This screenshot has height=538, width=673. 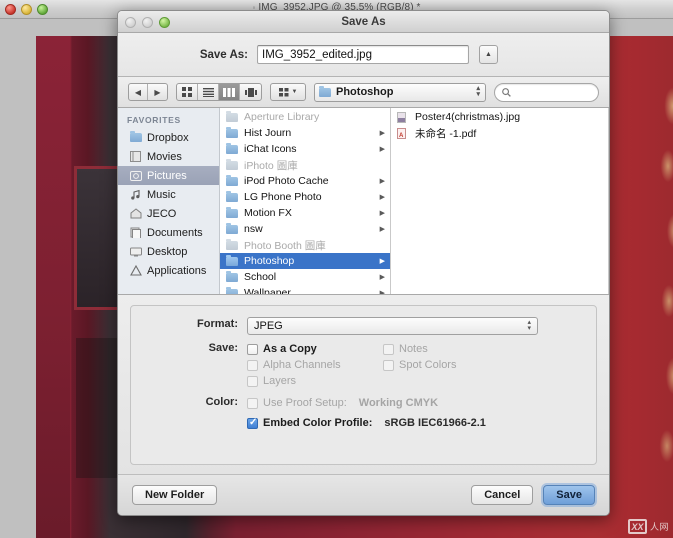 I want to click on save-button: Save, so click(x=569, y=495).